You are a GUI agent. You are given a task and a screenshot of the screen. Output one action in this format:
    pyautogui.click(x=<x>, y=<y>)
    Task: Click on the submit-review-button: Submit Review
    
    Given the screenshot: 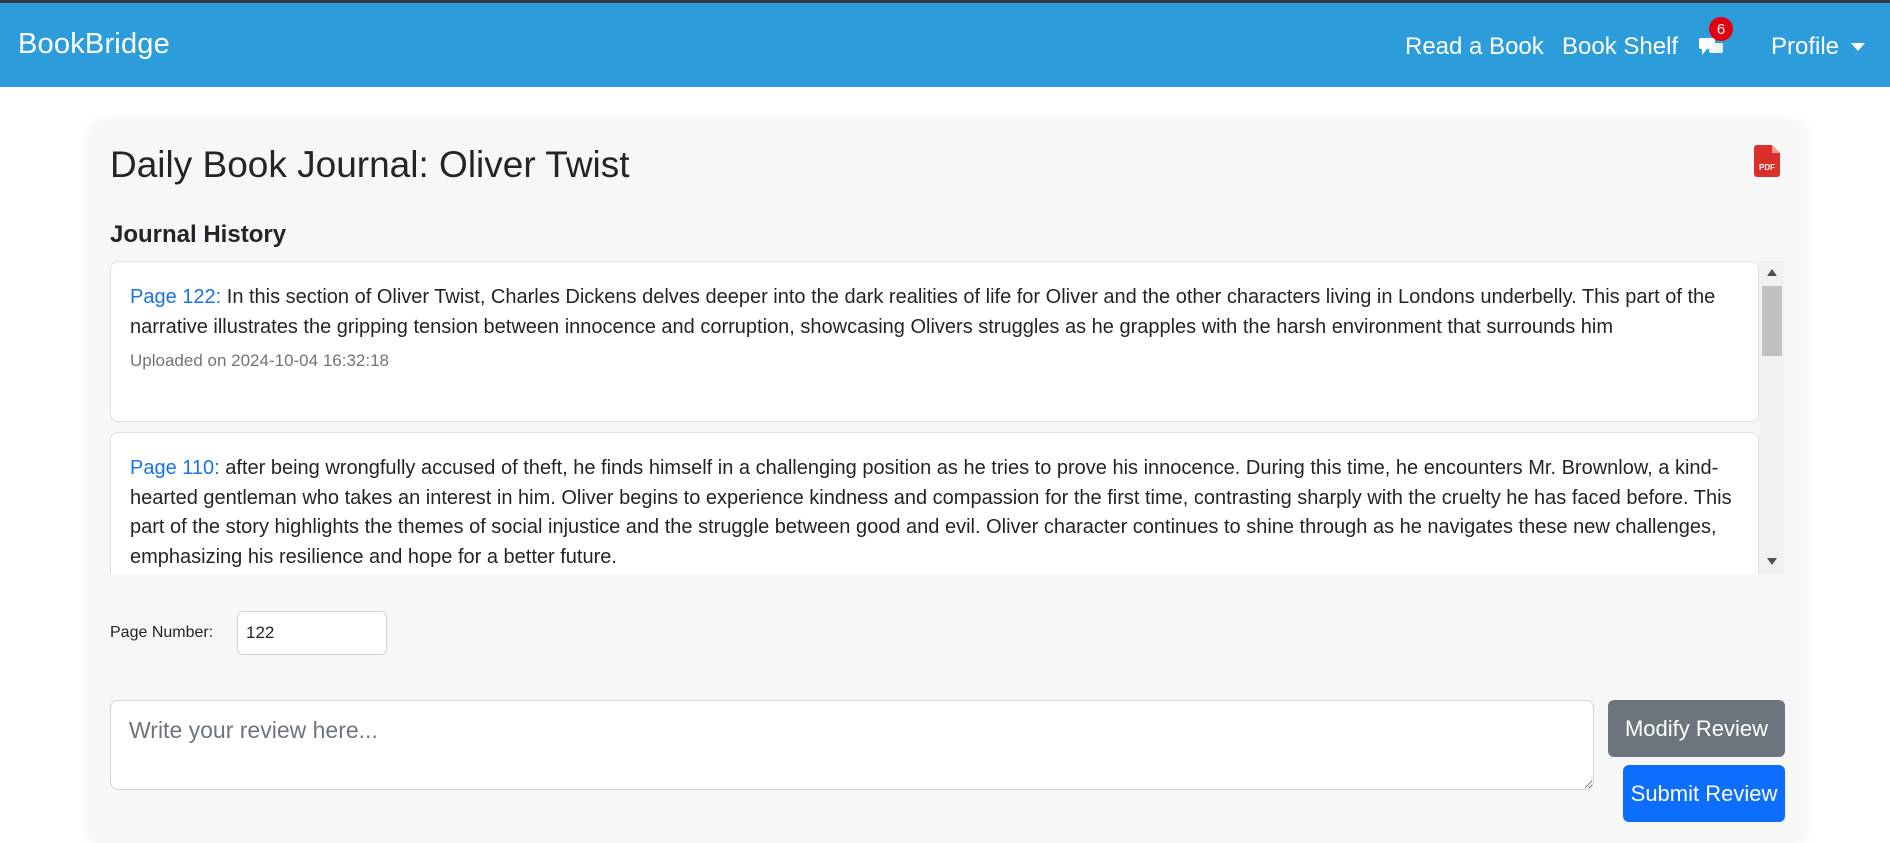 What is the action you would take?
    pyautogui.click(x=1704, y=793)
    